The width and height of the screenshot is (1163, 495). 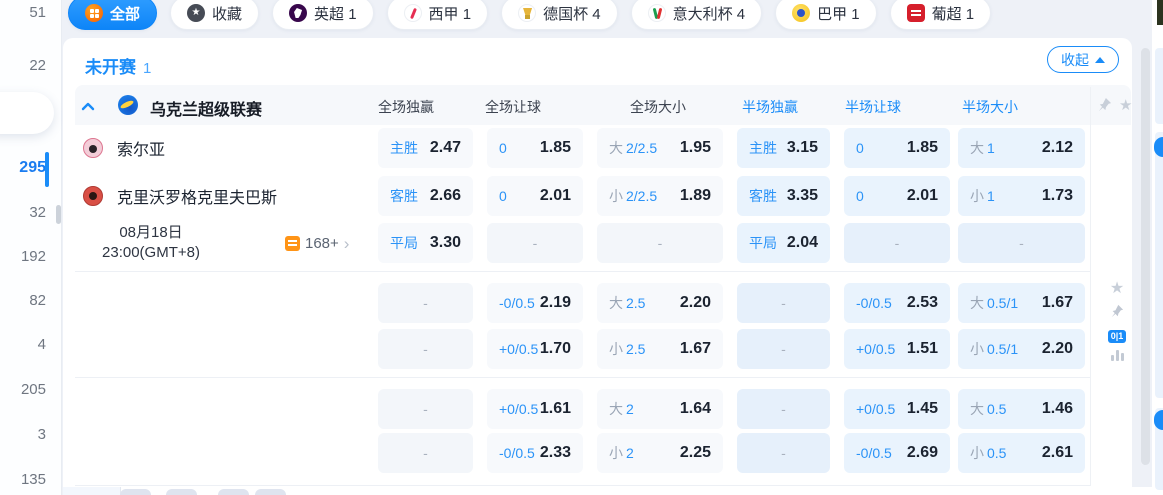 What do you see at coordinates (559, 15) in the screenshot?
I see `tab-dfb: 德国杯 4` at bounding box center [559, 15].